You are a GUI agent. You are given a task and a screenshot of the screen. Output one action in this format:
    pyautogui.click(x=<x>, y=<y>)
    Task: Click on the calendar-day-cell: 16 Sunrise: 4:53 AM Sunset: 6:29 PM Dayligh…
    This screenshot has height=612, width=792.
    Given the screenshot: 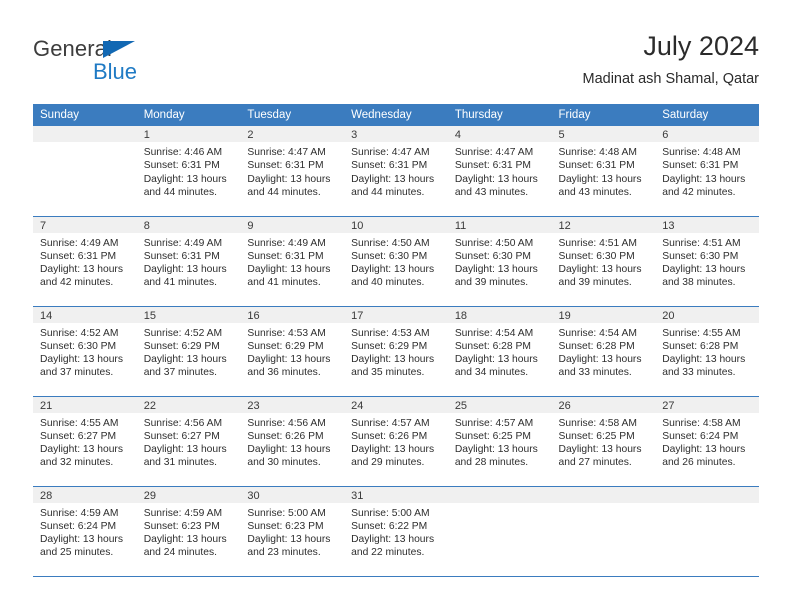 What is the action you would take?
    pyautogui.click(x=292, y=351)
    